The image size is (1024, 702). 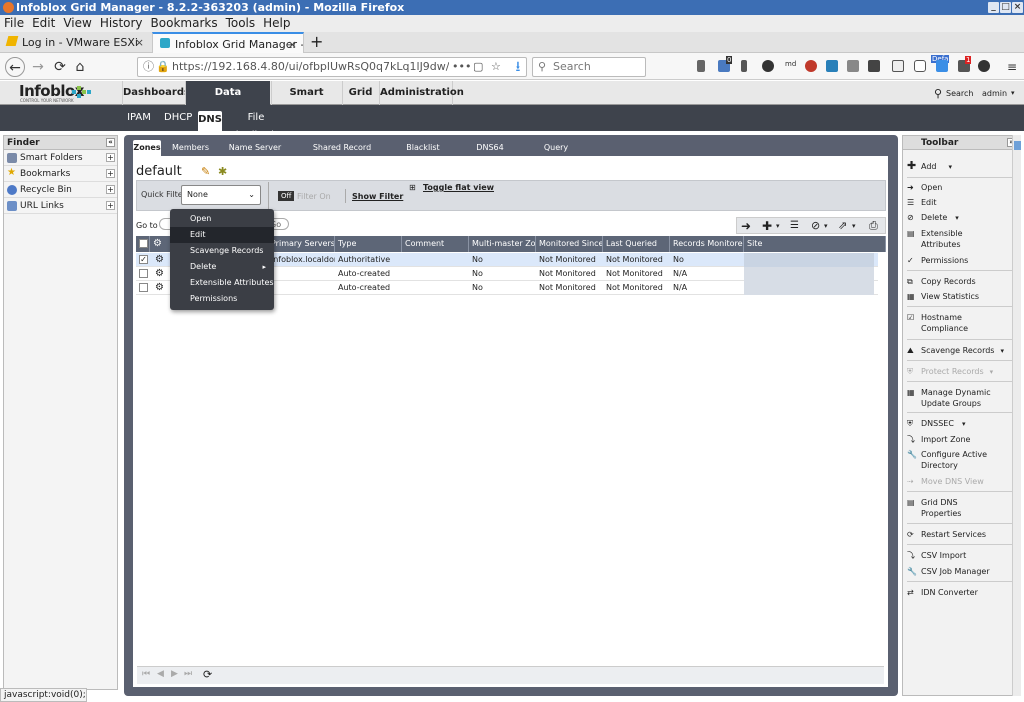 What do you see at coordinates (14, 23) in the screenshot?
I see `menu-file: File` at bounding box center [14, 23].